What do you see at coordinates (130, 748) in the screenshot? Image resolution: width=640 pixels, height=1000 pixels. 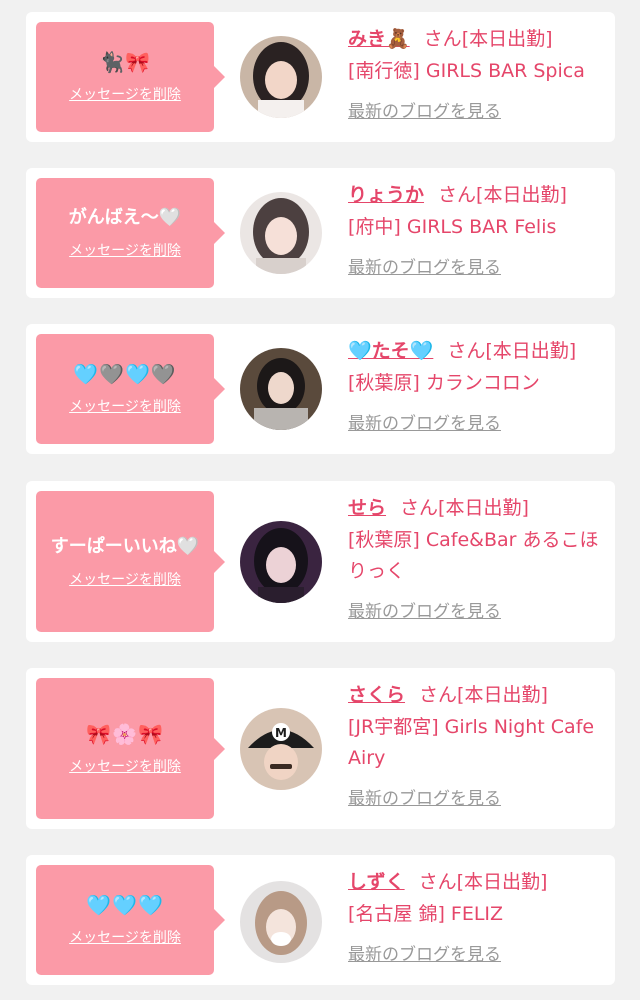 I see `message-bubble: 🎀🌸🎀 メッセージを削除` at bounding box center [130, 748].